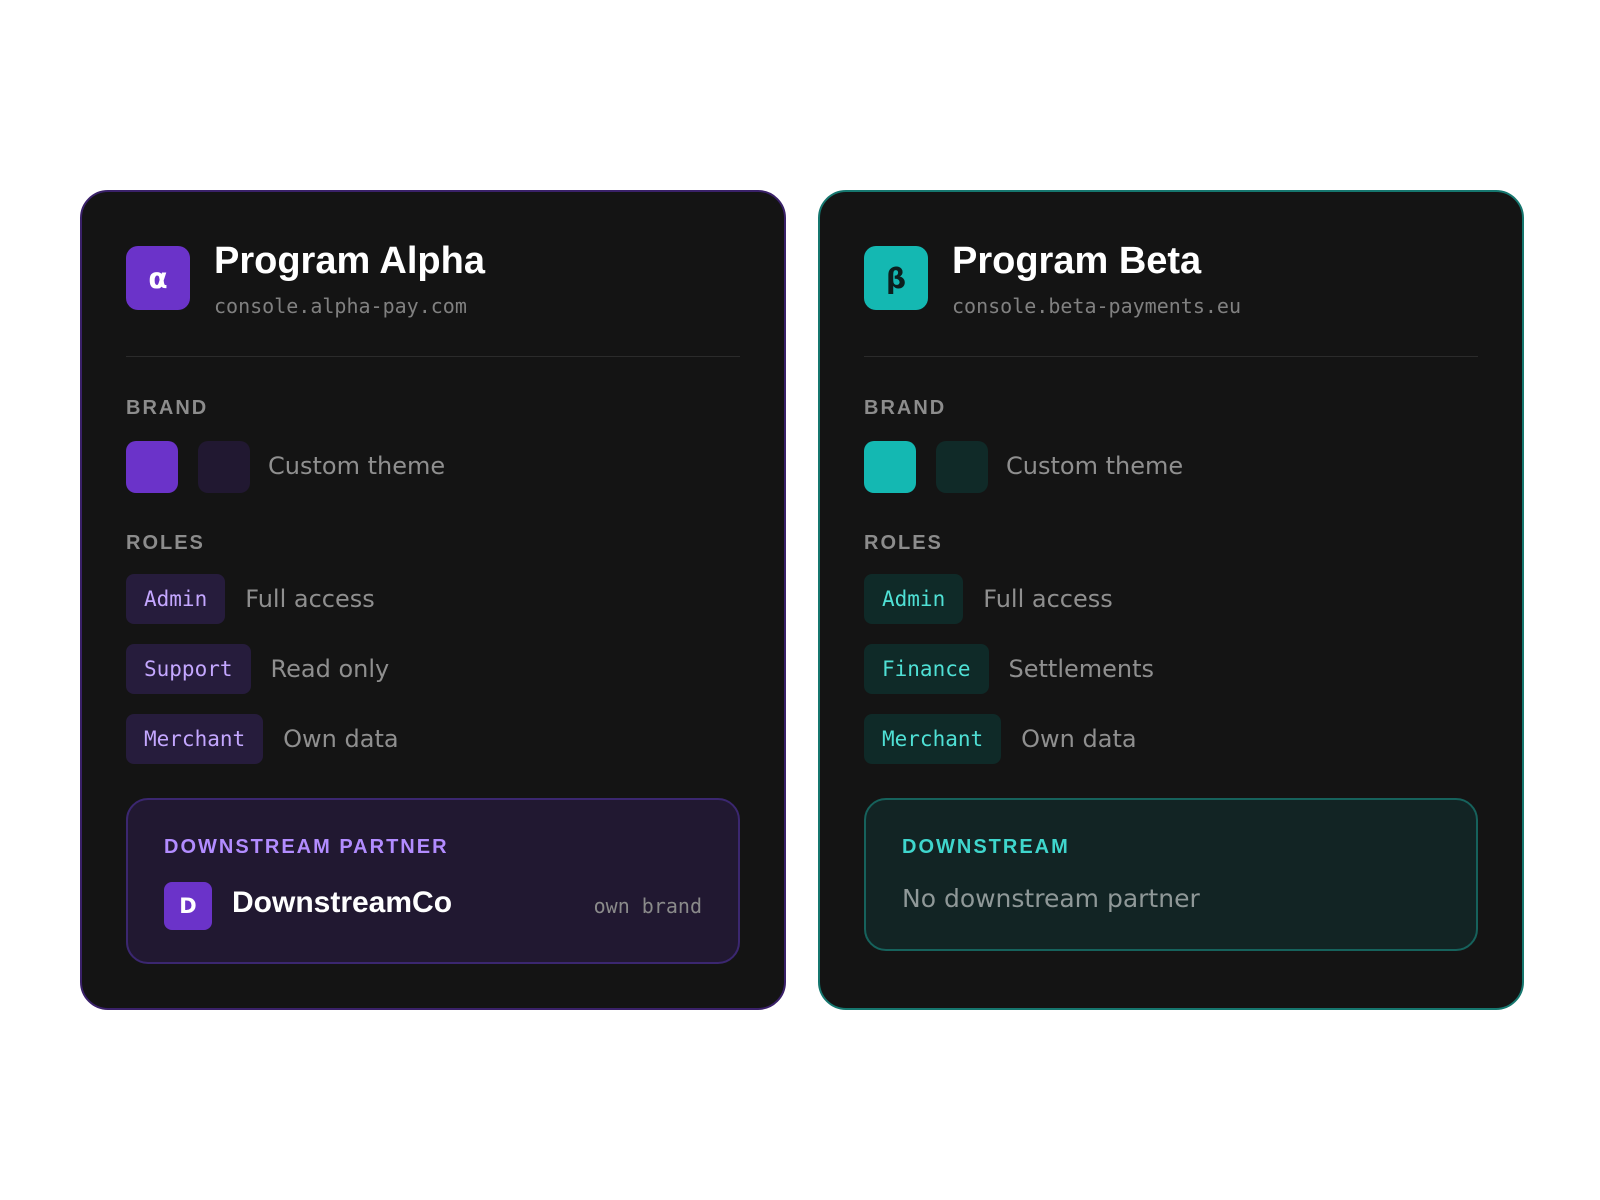  I want to click on partner-avatar: D, so click(188, 906).